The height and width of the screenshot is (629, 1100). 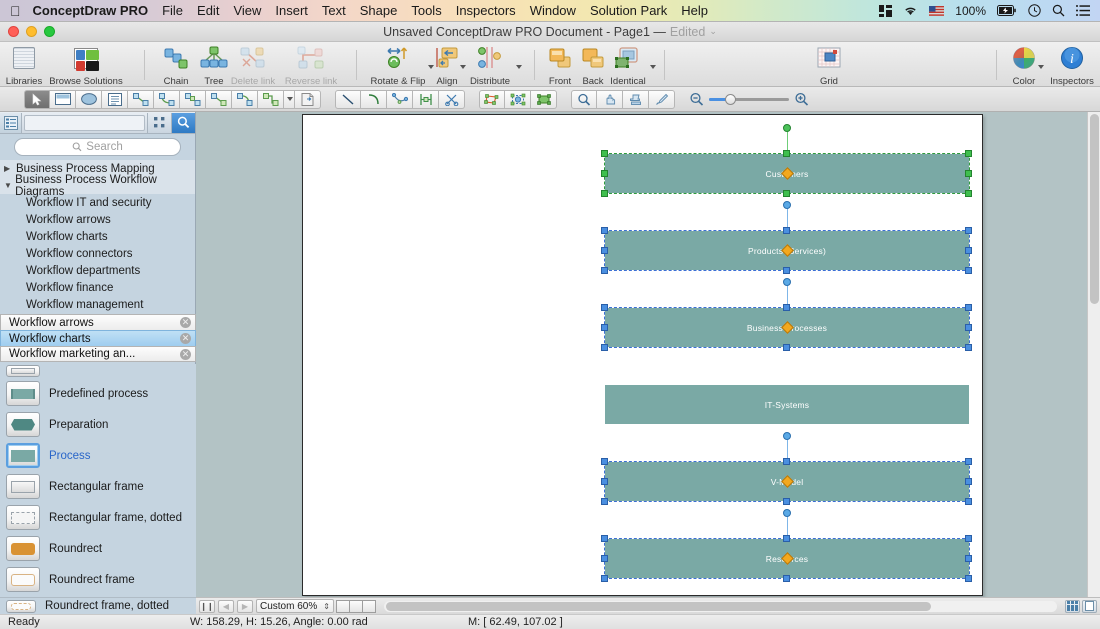 I want to click on close-icon: ✕, so click(x=185, y=354).